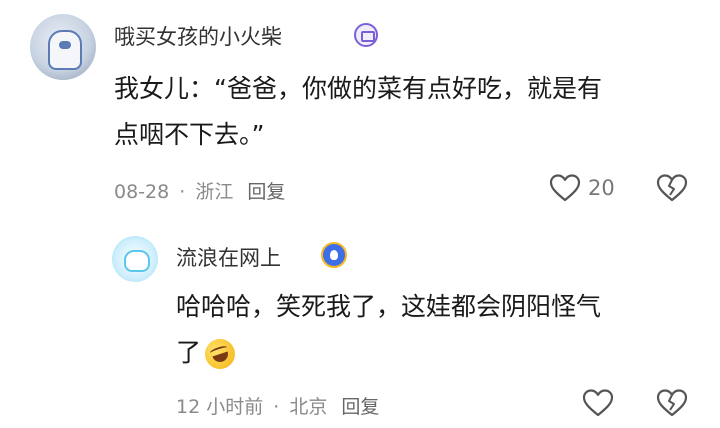 The image size is (720, 428). What do you see at coordinates (388, 353) in the screenshot?
I see `reply-line-wrapper: 了` at bounding box center [388, 353].